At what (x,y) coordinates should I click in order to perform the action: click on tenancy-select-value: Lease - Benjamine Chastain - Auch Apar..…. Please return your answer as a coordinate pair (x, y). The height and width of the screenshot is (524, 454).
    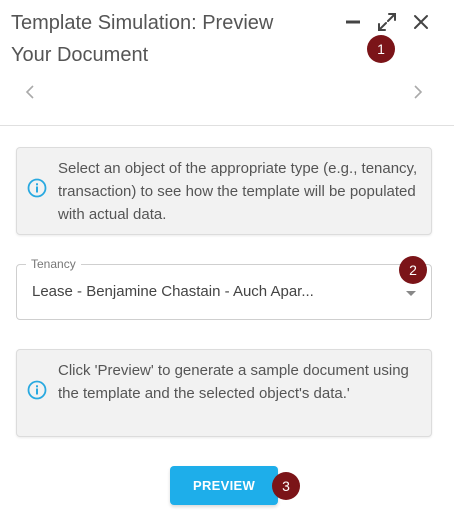
    Looking at the image, I should click on (173, 291).